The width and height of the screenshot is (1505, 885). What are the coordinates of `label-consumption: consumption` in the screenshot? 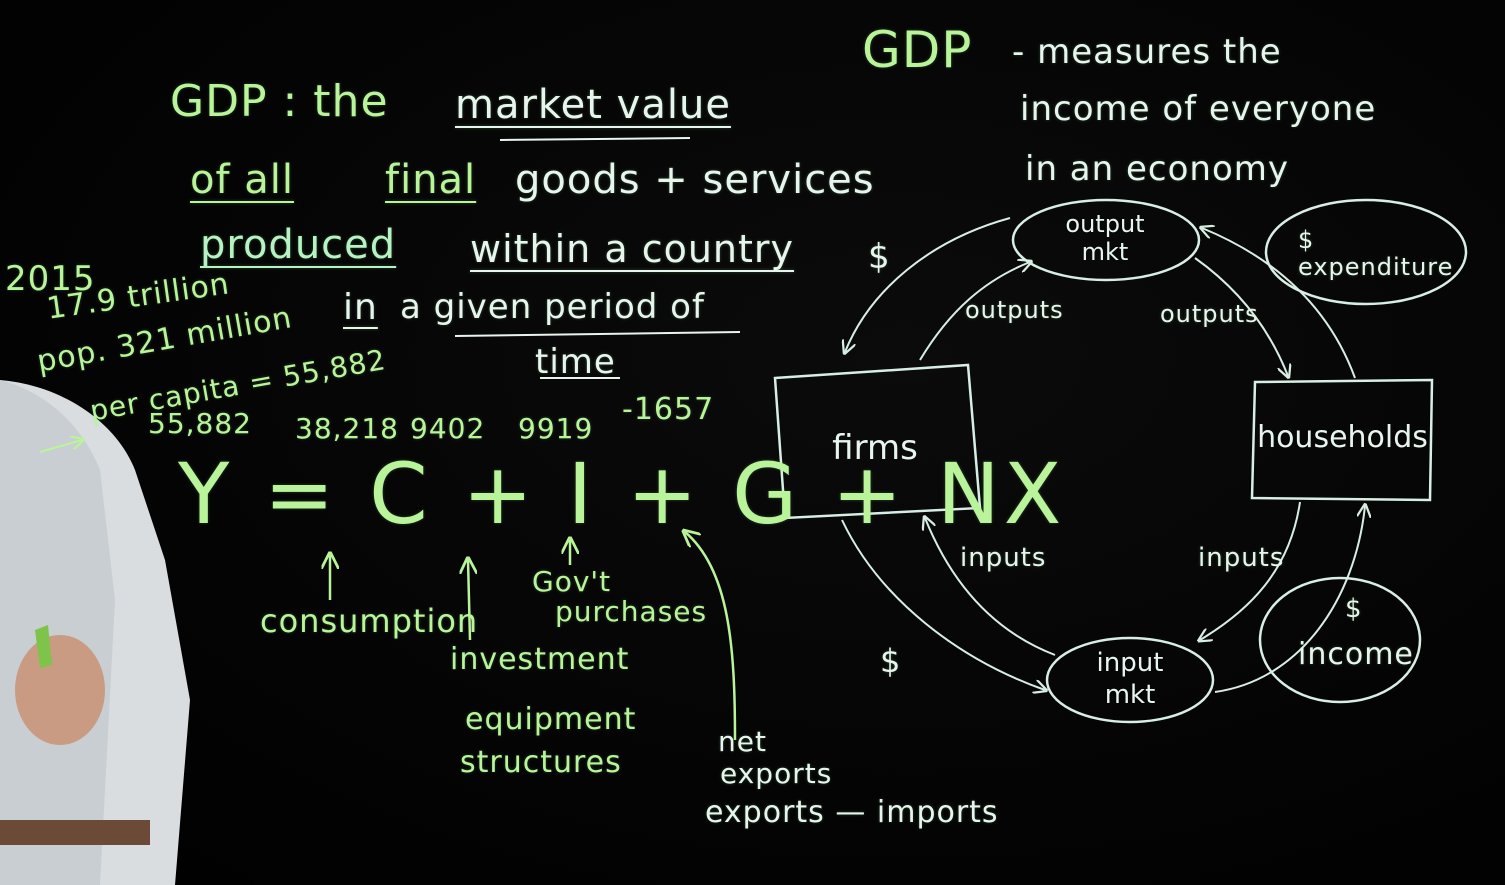 It's located at (369, 621).